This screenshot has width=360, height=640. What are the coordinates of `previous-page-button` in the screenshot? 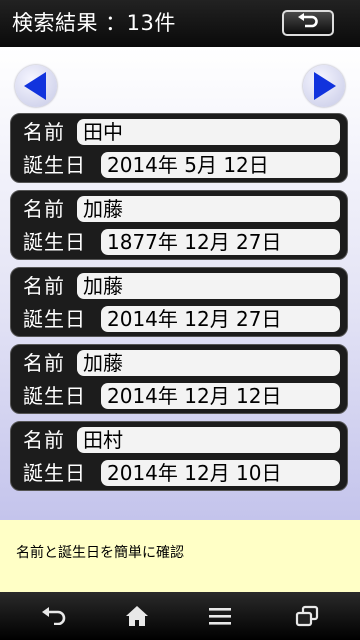 It's located at (36, 86).